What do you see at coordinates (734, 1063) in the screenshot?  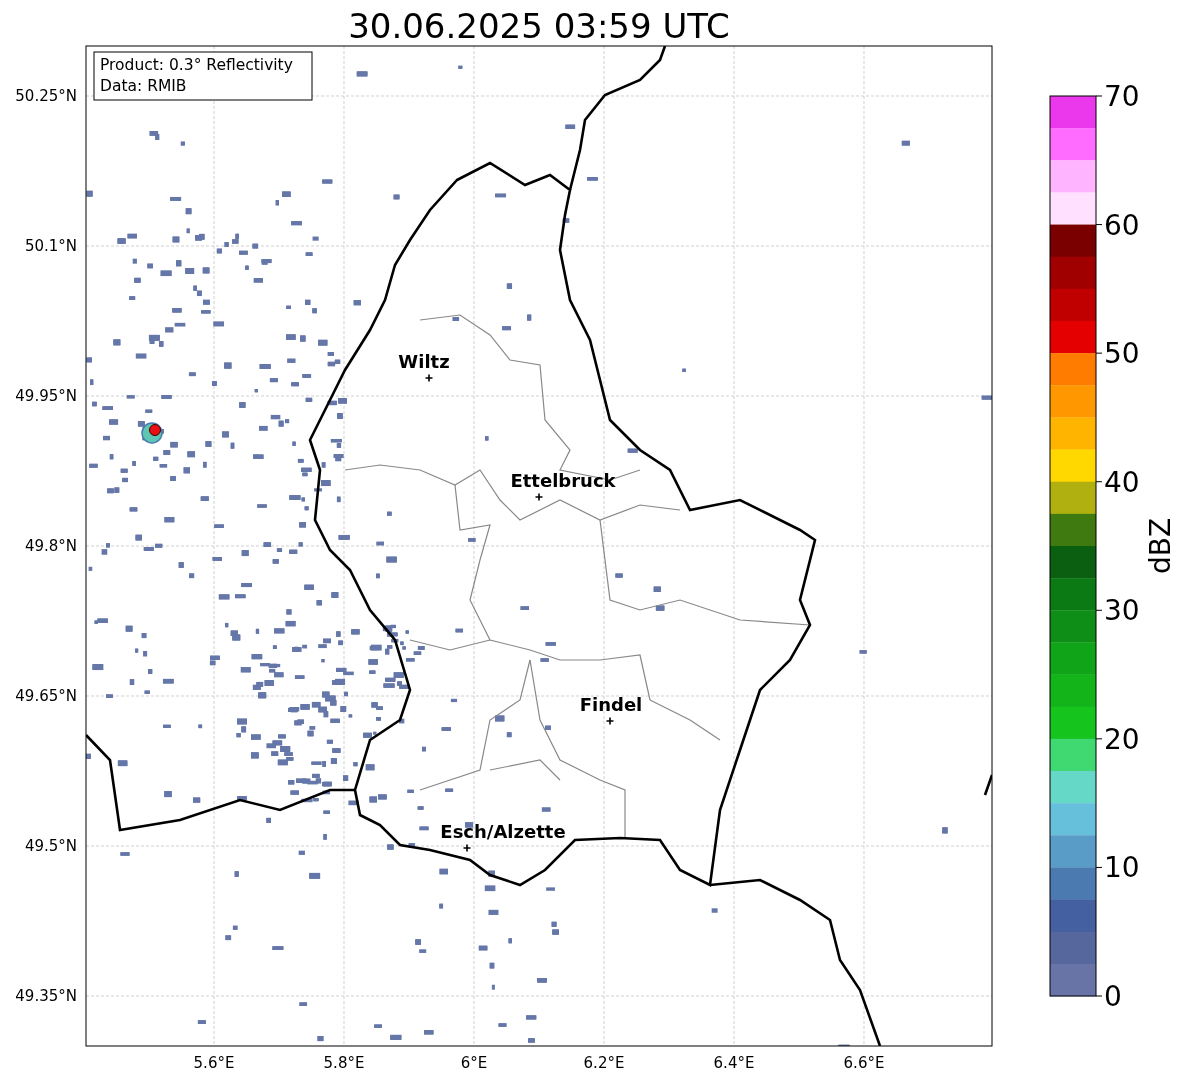 I see `lon-tick-label: 6.4°E` at bounding box center [734, 1063].